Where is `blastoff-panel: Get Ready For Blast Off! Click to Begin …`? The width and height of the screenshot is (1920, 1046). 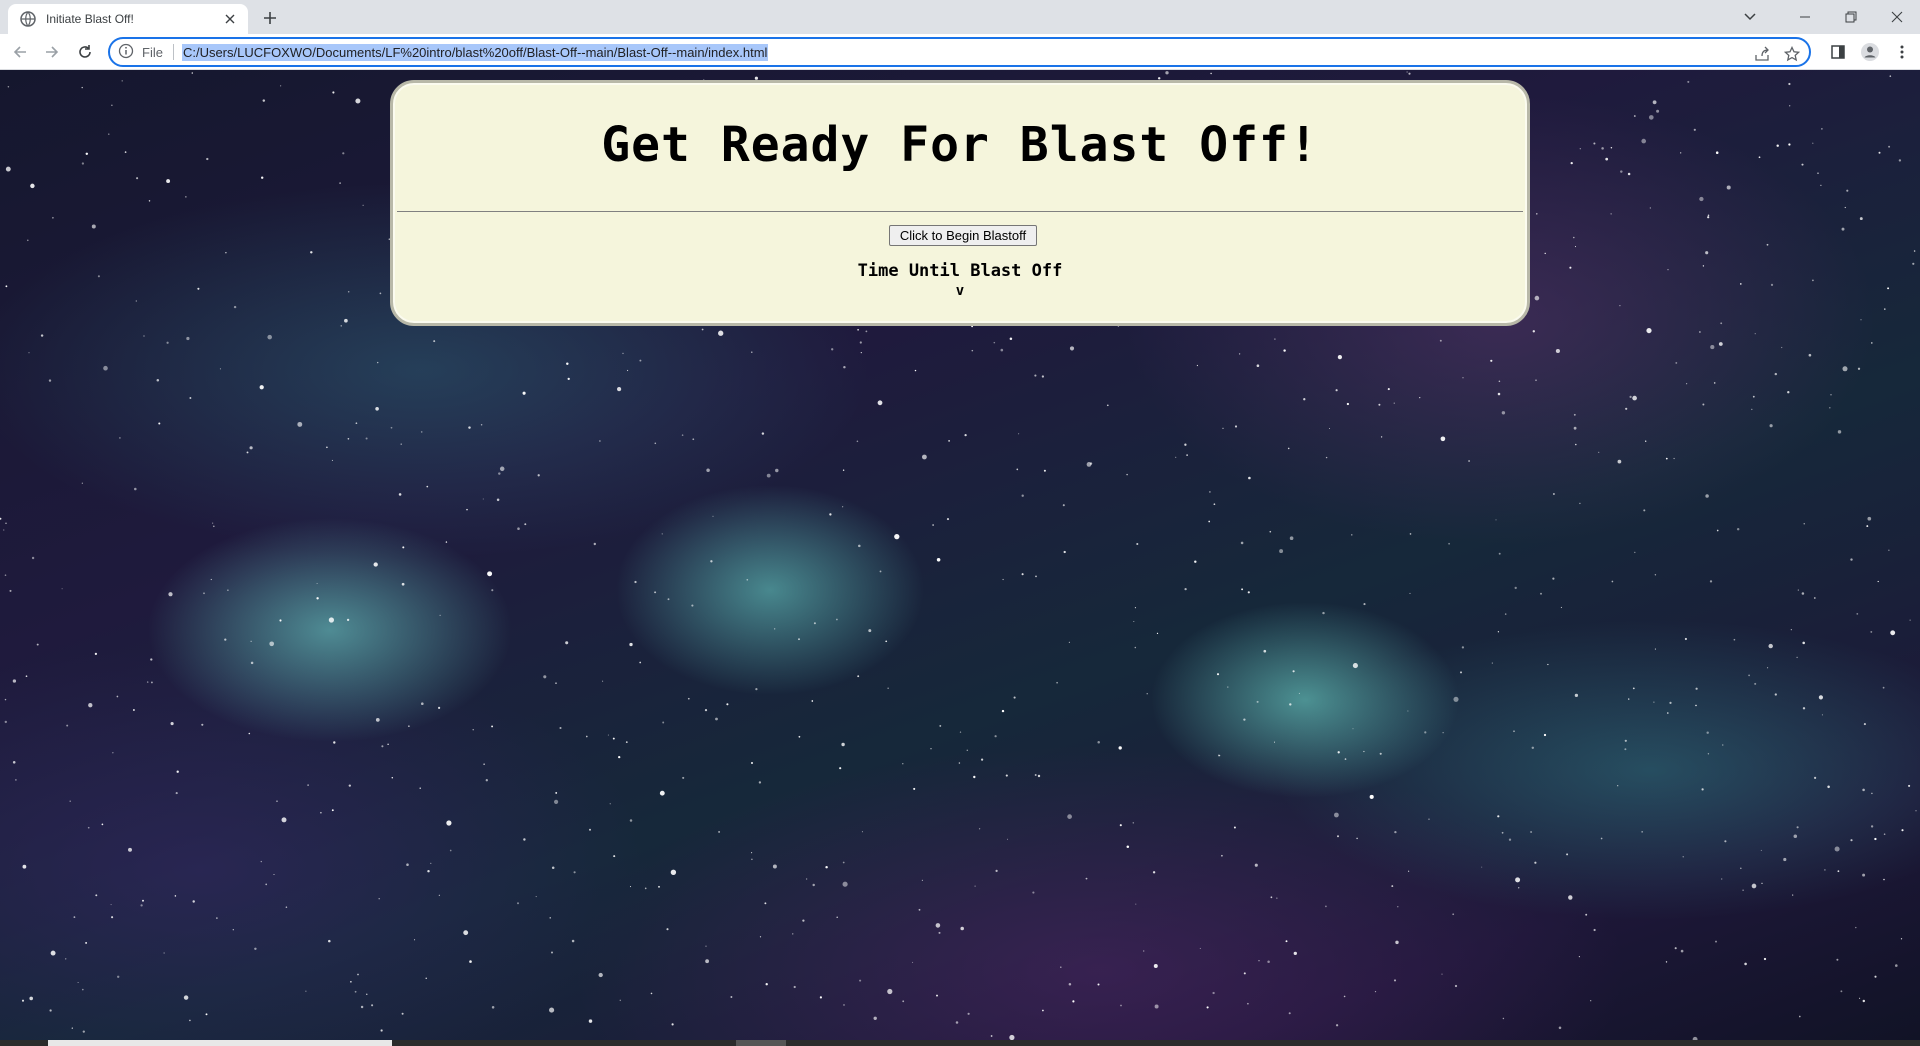
blastoff-panel: Get Ready For Blast Off! Click to Begin … is located at coordinates (960, 203).